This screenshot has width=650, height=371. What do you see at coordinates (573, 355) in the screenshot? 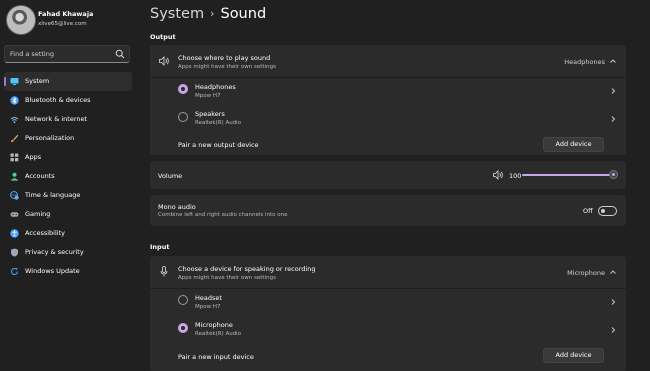
I see `add-input-device-button: Add device` at bounding box center [573, 355].